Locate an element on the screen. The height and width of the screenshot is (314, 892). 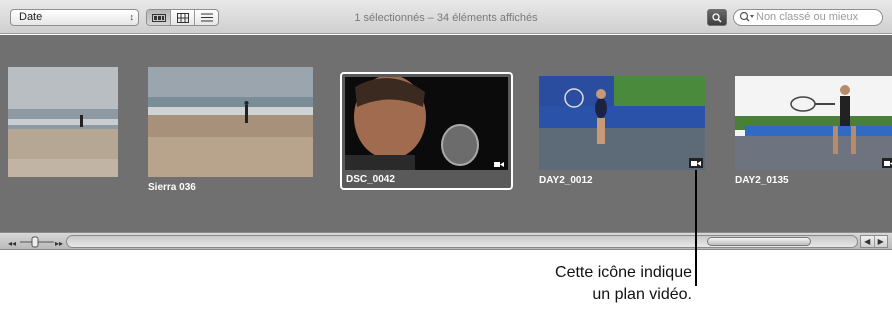
clip-thumbnail-selected: DSC_0042 is located at coordinates (426, 131).